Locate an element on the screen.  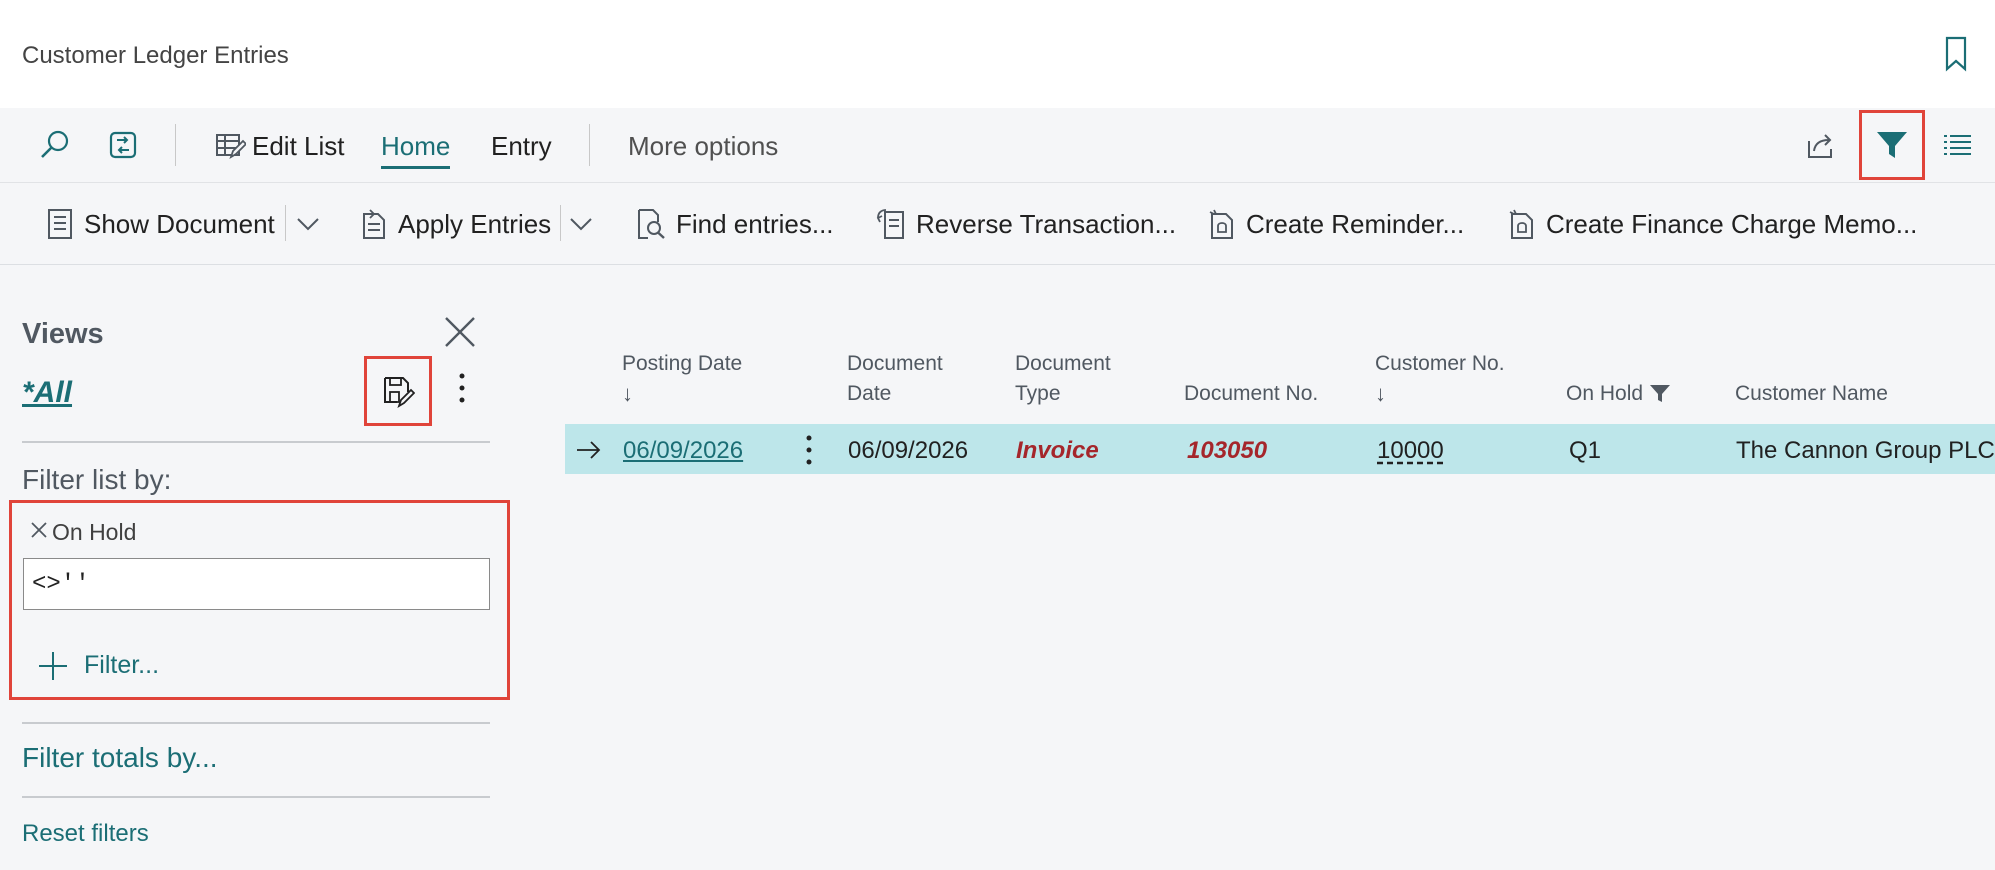
cell-customer-no: 10000 is located at coordinates (1410, 451).